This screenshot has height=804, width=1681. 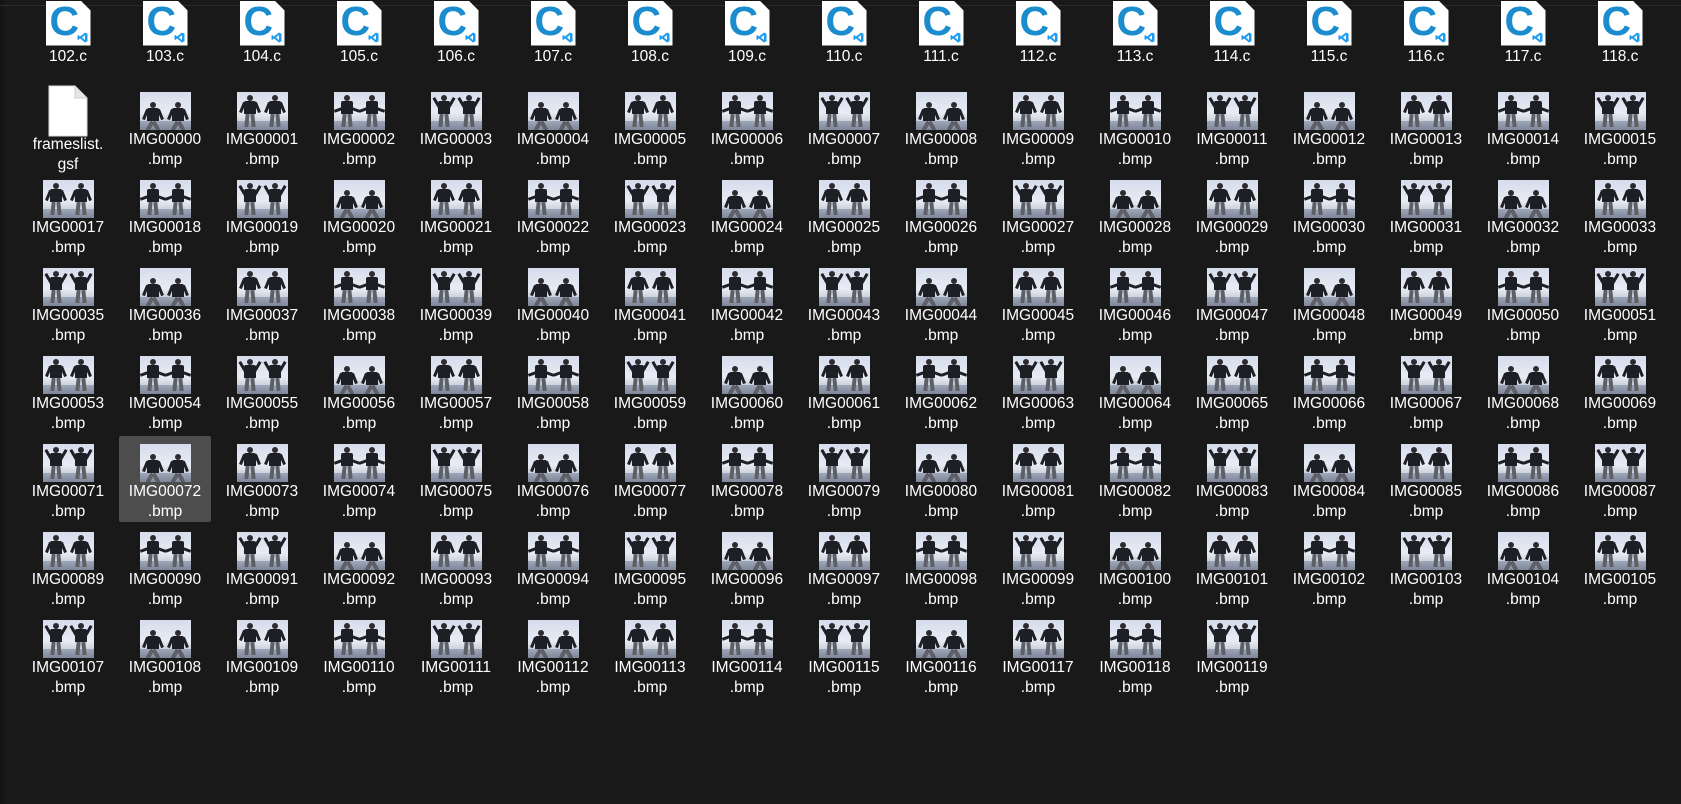 What do you see at coordinates (941, 41) in the screenshot?
I see `file-item: C 111.c` at bounding box center [941, 41].